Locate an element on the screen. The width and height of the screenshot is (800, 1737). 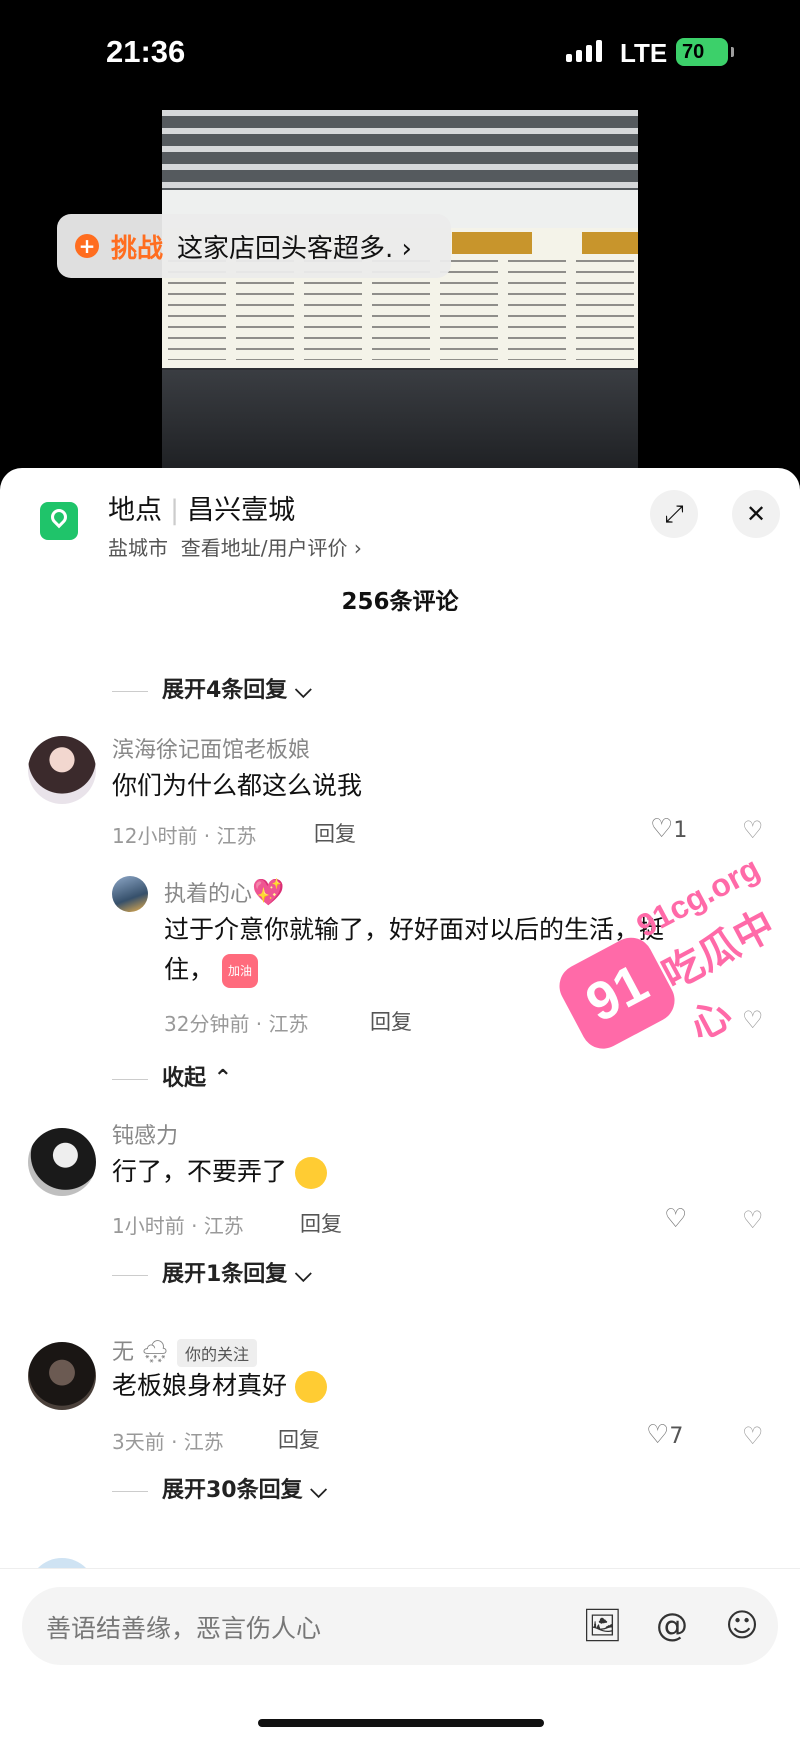
location-title: 地点 | 昌兴壹城 is located at coordinates (201, 507).